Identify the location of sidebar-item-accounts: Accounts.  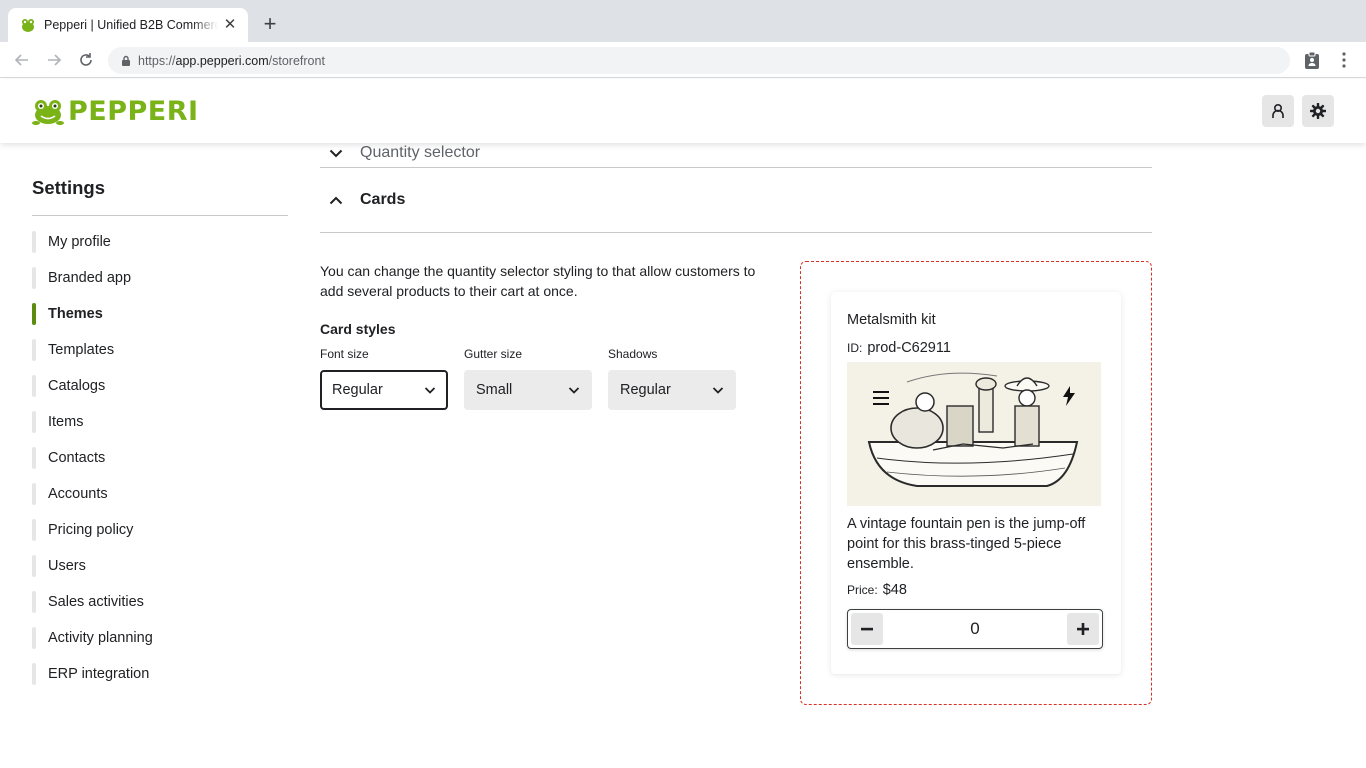
(160, 494).